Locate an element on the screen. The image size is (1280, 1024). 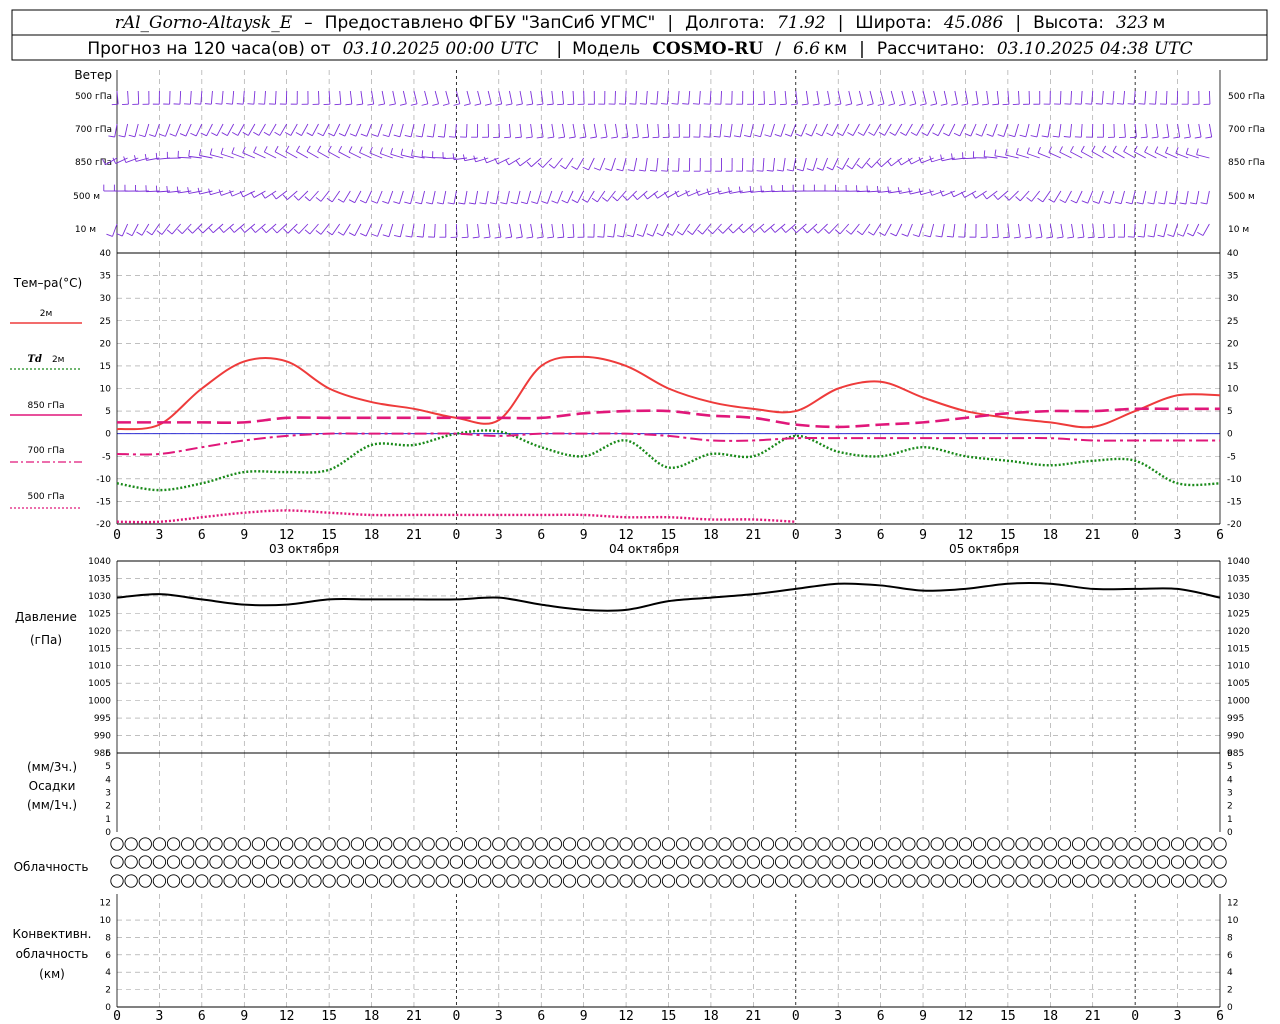
xtick-bottom-36: 12 is located at coordinates (626, 1016).